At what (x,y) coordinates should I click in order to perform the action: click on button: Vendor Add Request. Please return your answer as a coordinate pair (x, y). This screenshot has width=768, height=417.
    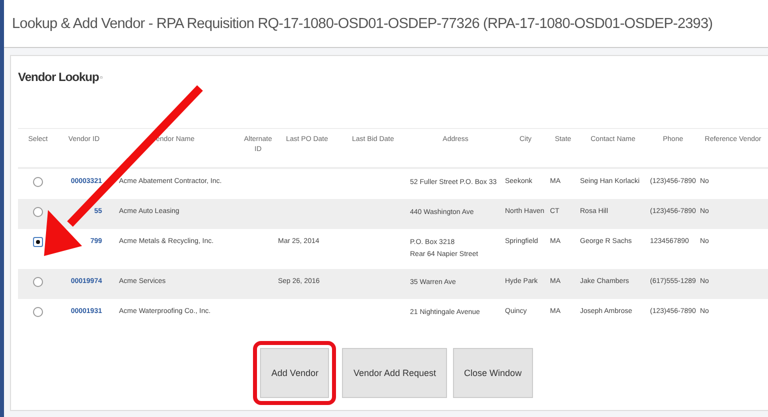
    Looking at the image, I should click on (395, 373).